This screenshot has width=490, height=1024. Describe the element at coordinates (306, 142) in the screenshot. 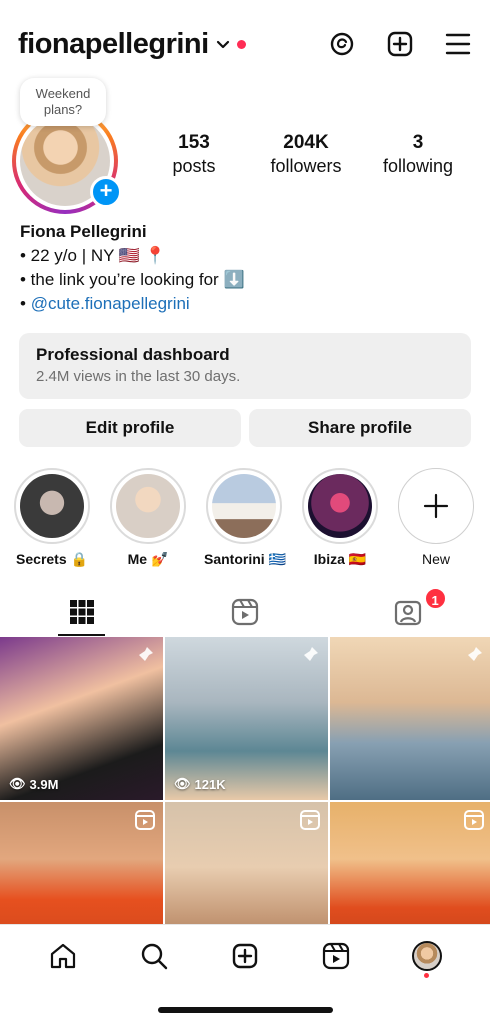

I see `followers-count: 204K` at that location.